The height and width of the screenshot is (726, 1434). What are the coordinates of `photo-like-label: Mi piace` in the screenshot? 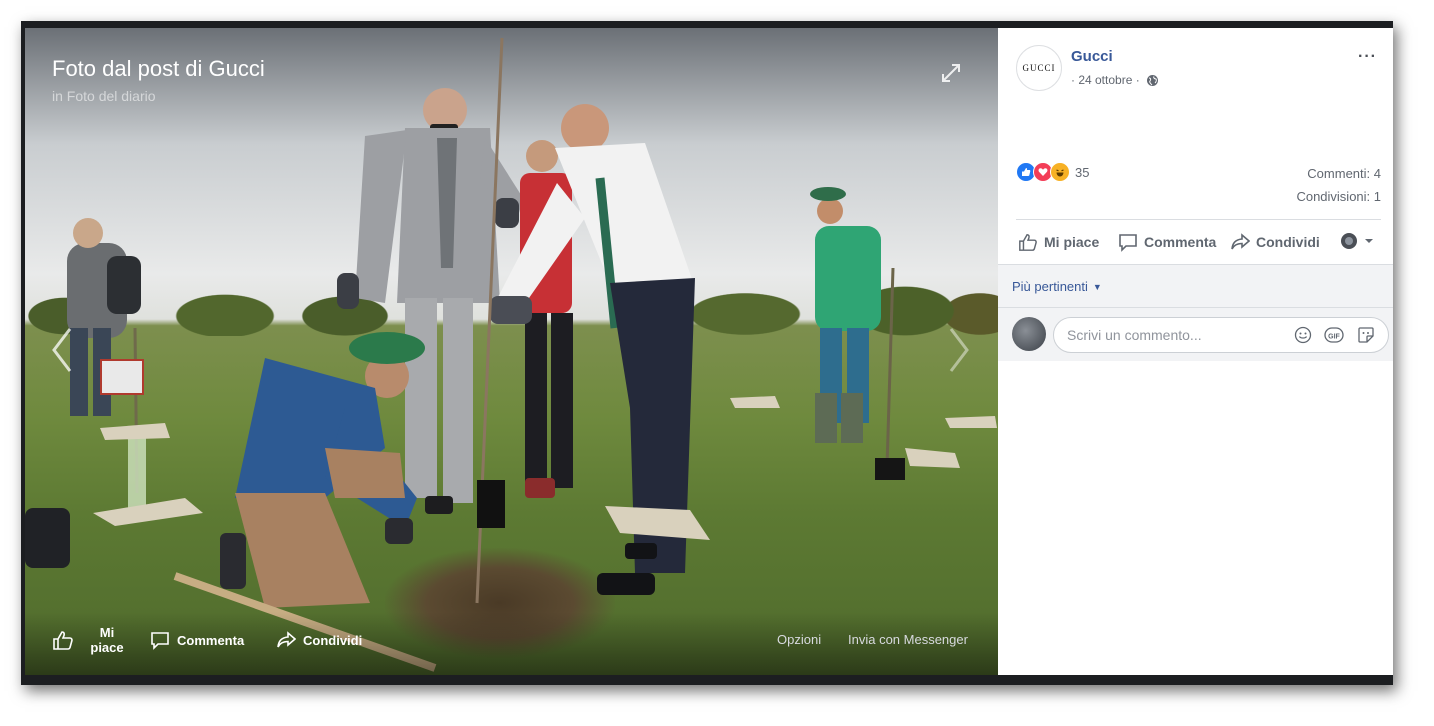 It's located at (107, 640).